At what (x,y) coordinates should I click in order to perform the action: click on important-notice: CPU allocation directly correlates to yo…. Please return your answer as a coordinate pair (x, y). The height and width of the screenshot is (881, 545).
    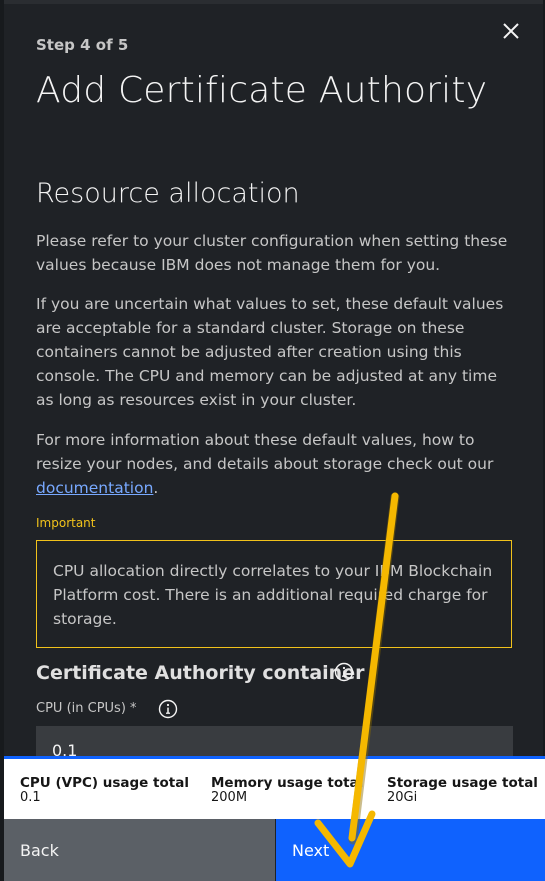
    Looking at the image, I should click on (274, 594).